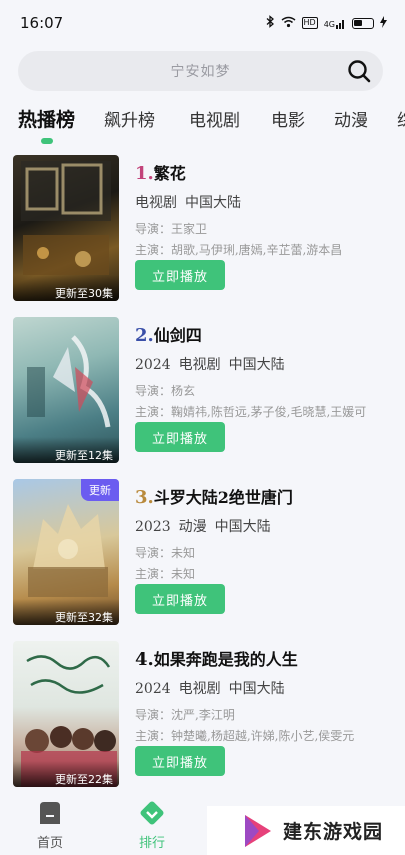 This screenshot has width=405, height=855. I want to click on battery-icon, so click(363, 23).